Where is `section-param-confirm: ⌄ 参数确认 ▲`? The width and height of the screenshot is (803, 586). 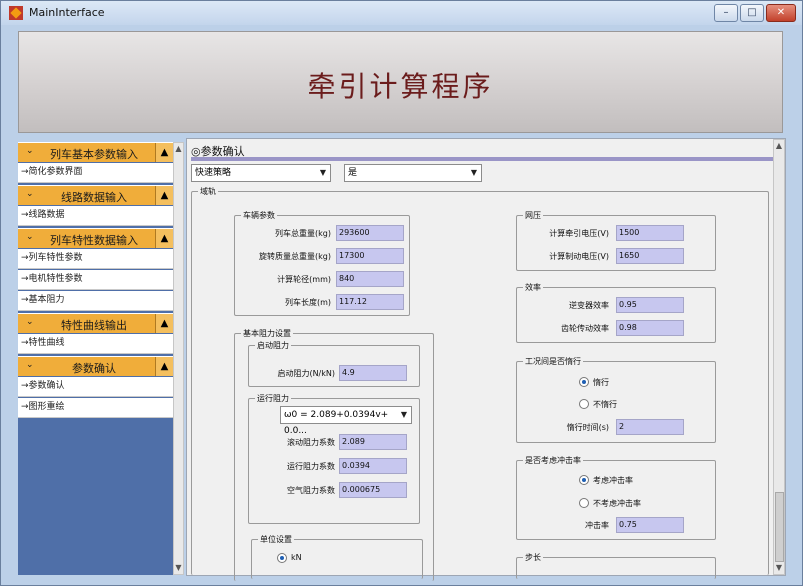 section-param-confirm: ⌄ 参数确认 ▲ is located at coordinates (95, 366).